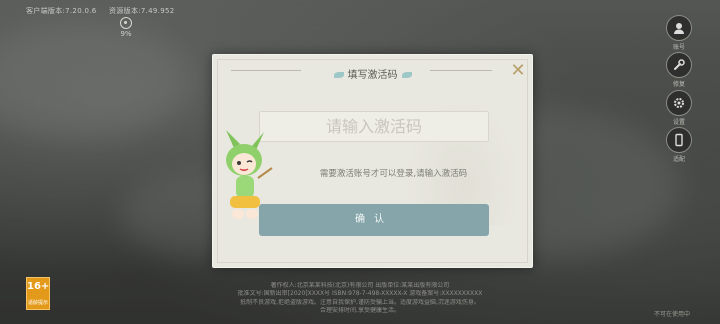 This screenshot has height=324, width=720. Describe the element at coordinates (126, 34) in the screenshot. I see `battery-level: 9%` at that location.